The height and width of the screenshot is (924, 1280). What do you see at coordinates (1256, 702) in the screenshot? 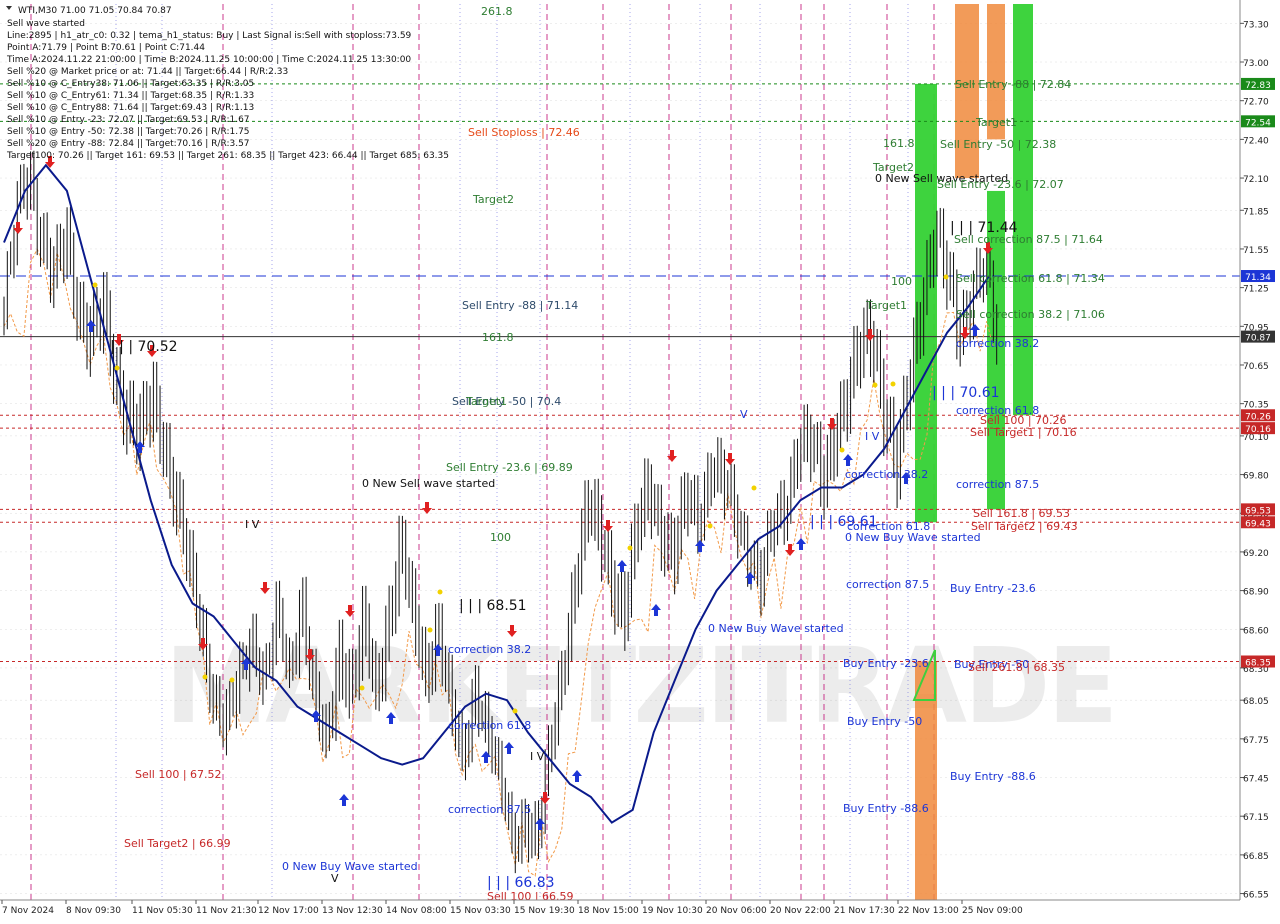
I see `price-tick-label: 68.05` at bounding box center [1256, 702].